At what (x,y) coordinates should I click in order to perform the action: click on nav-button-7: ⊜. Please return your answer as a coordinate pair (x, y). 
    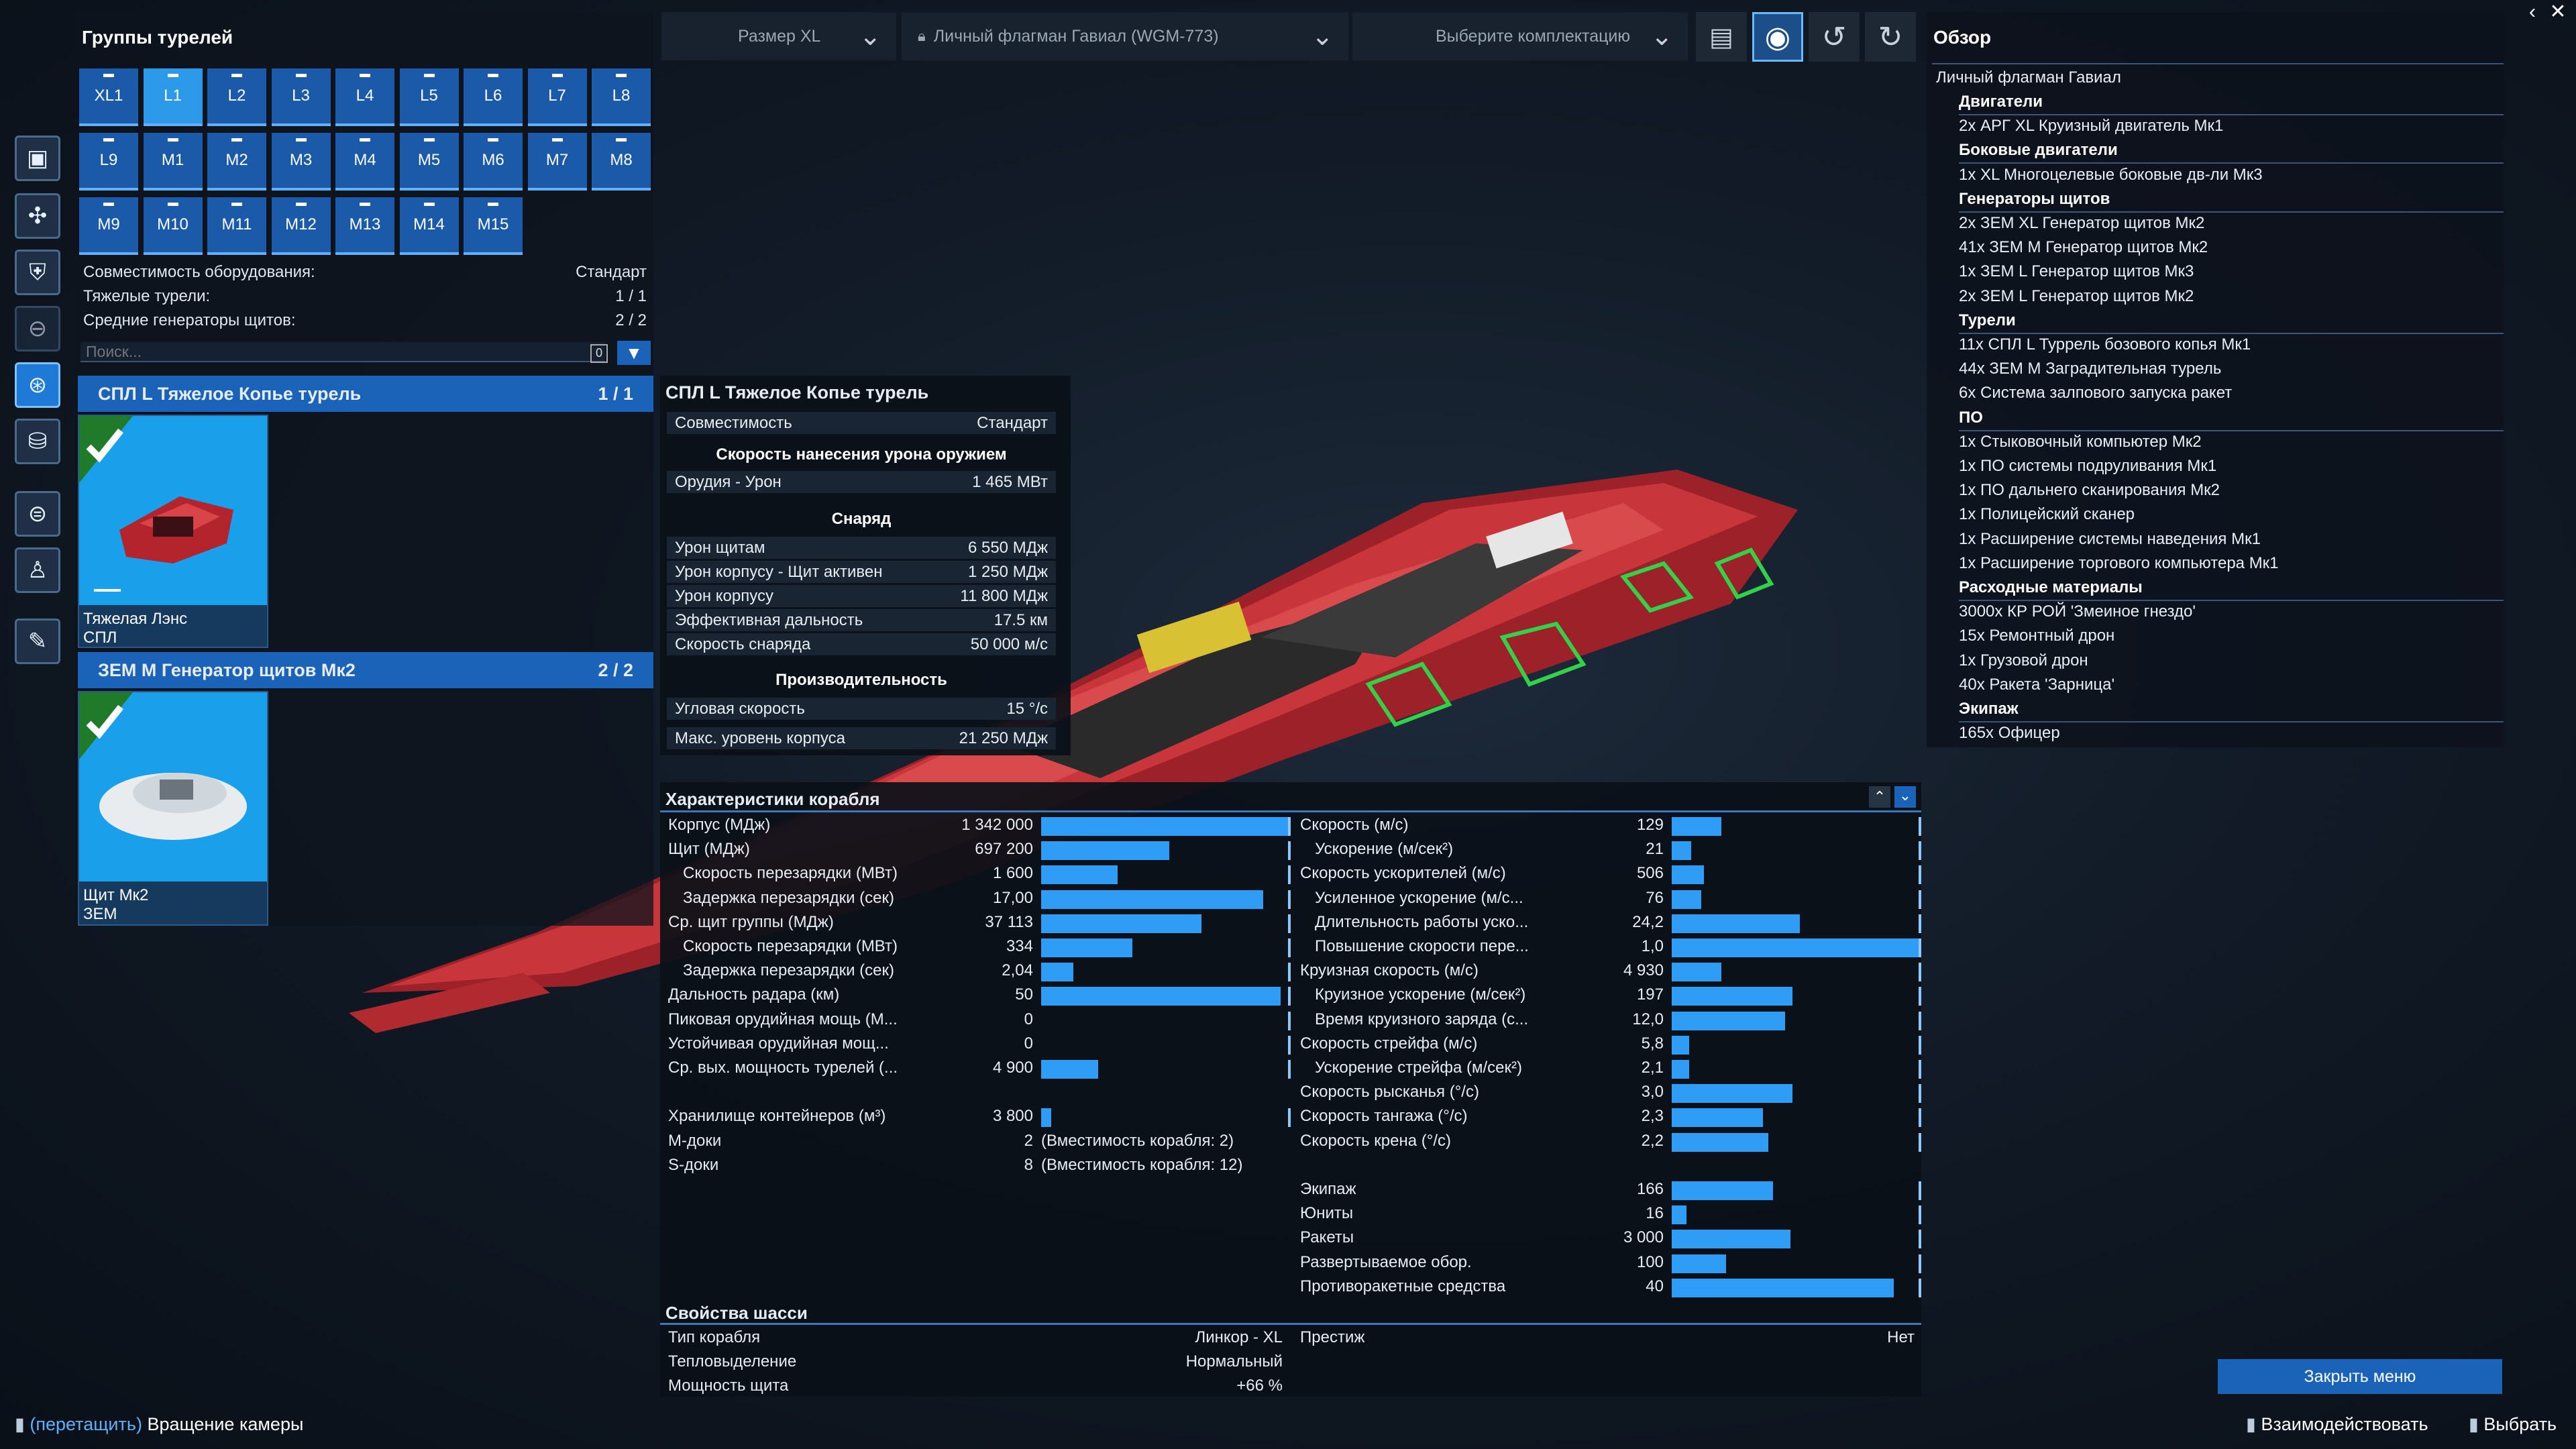
    Looking at the image, I should click on (37, 514).